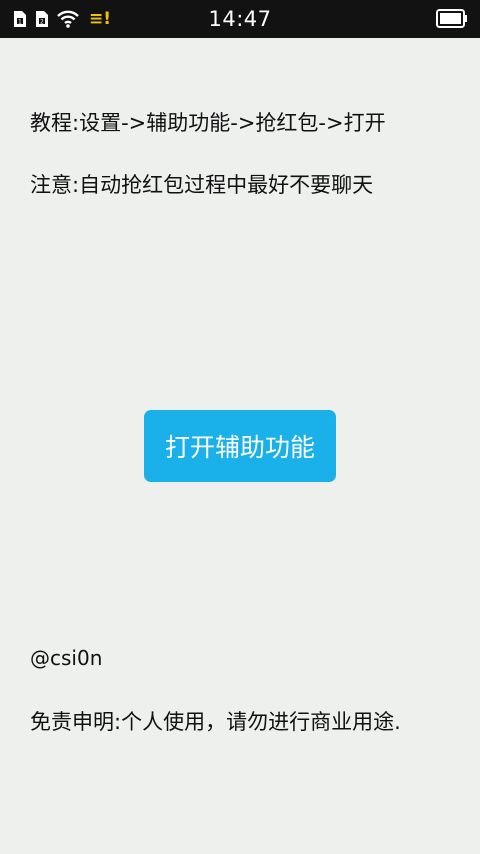 The height and width of the screenshot is (854, 480). I want to click on notice-text: 注意:自动抢红包过程中最好不要聊天, so click(202, 185).